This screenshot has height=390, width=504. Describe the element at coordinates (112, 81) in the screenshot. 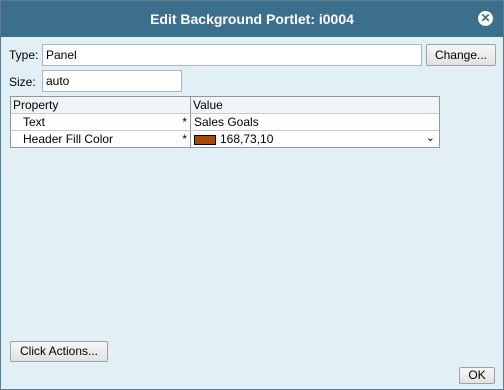

I see `size-field: auto` at that location.